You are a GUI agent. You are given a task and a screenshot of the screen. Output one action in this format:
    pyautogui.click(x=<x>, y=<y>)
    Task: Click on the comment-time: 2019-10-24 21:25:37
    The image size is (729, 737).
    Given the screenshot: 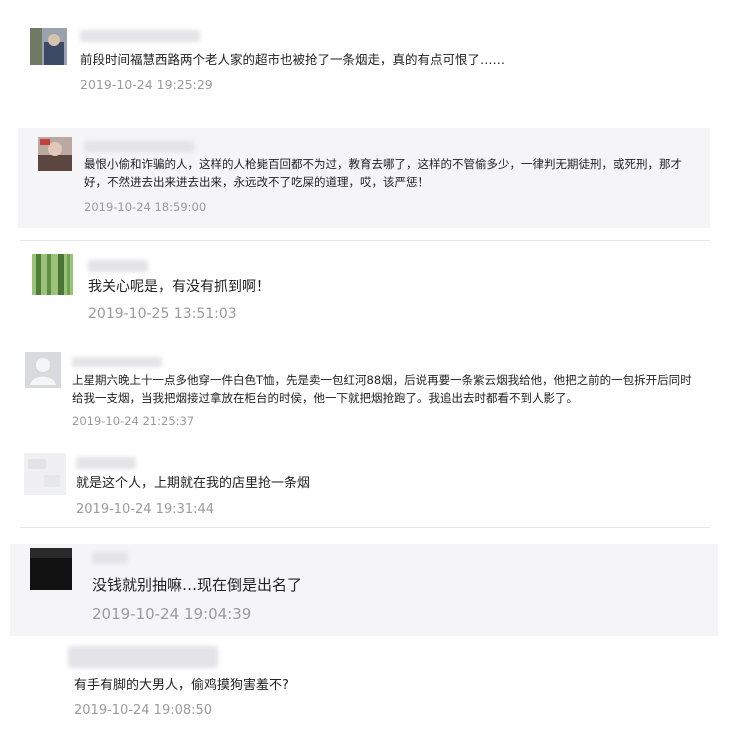 What is the action you would take?
    pyautogui.click(x=133, y=421)
    